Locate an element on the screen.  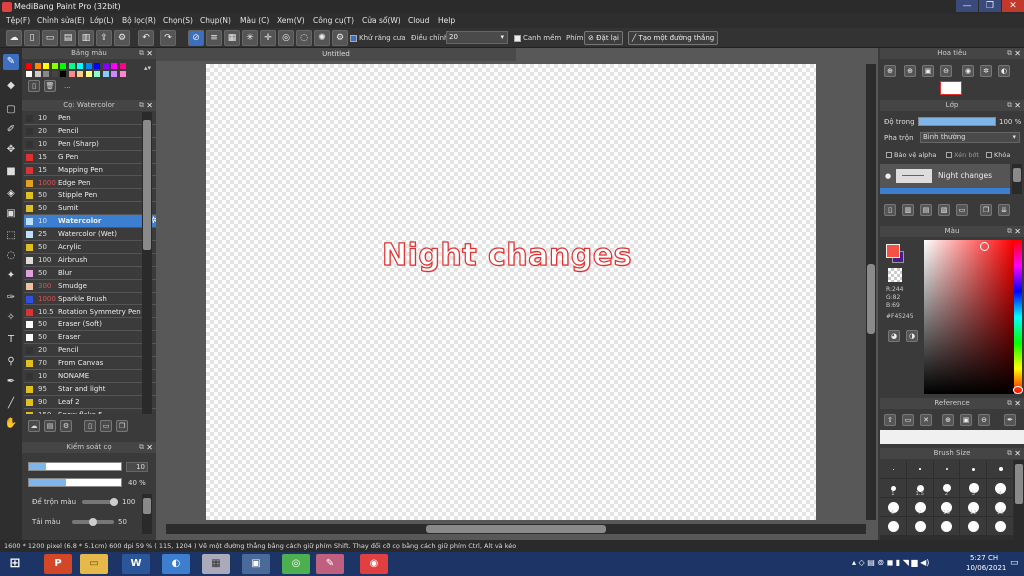
select-pen-icon: ✑ is located at coordinates (11, 298).